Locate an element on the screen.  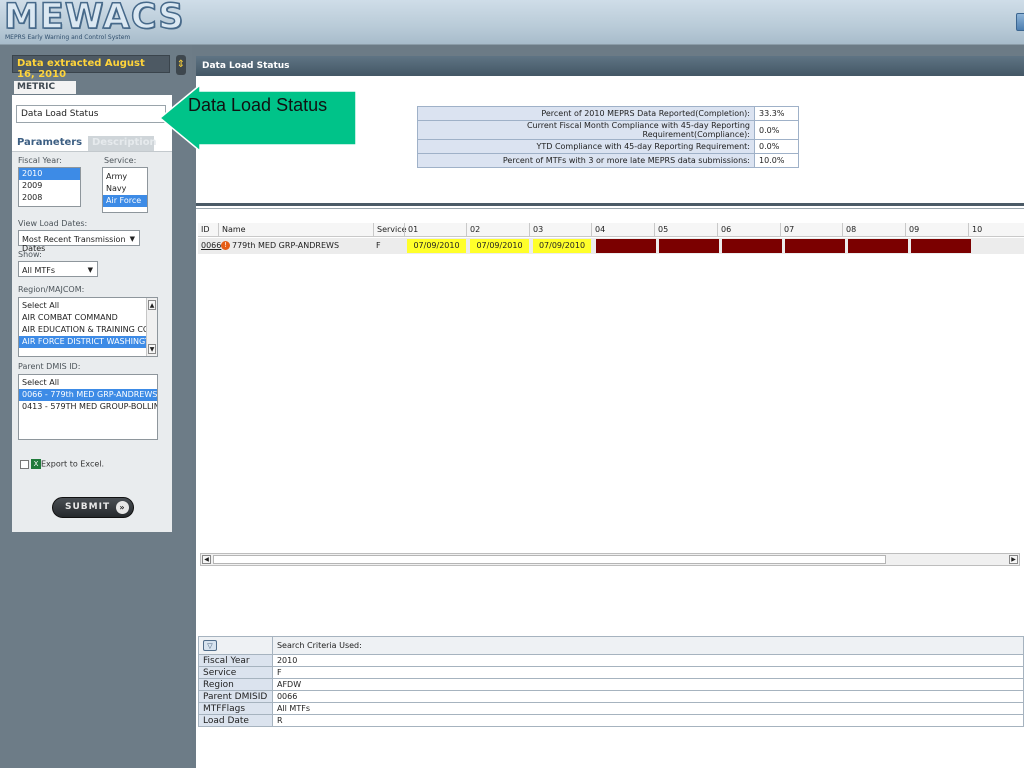
metric-select: Data Load Status is located at coordinates (91, 114).